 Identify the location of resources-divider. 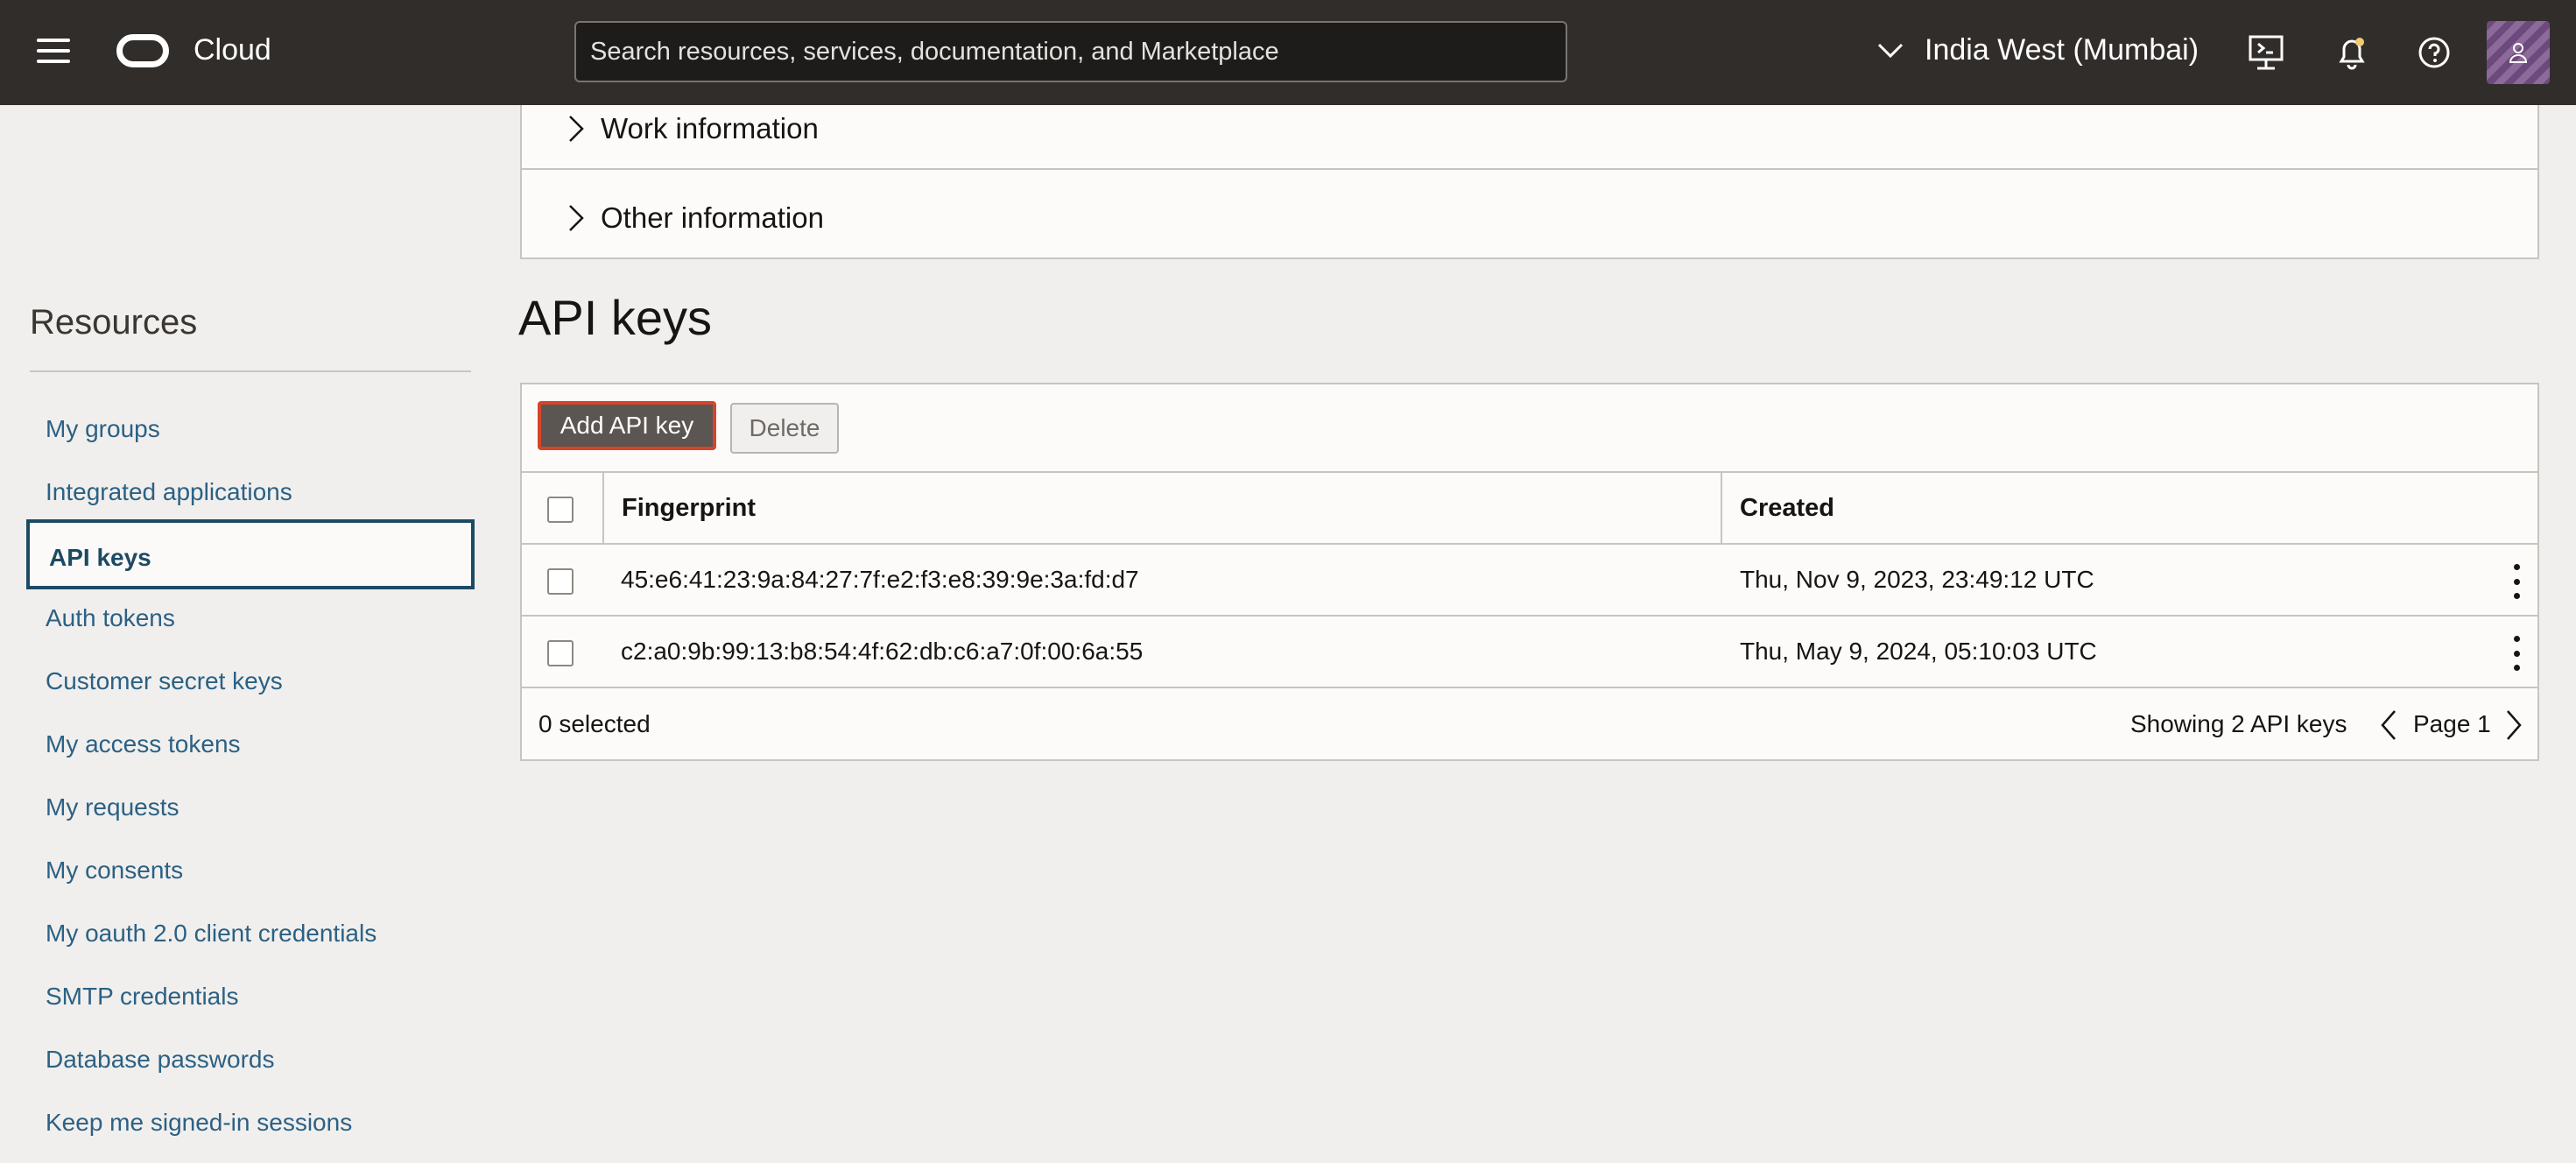
(250, 371).